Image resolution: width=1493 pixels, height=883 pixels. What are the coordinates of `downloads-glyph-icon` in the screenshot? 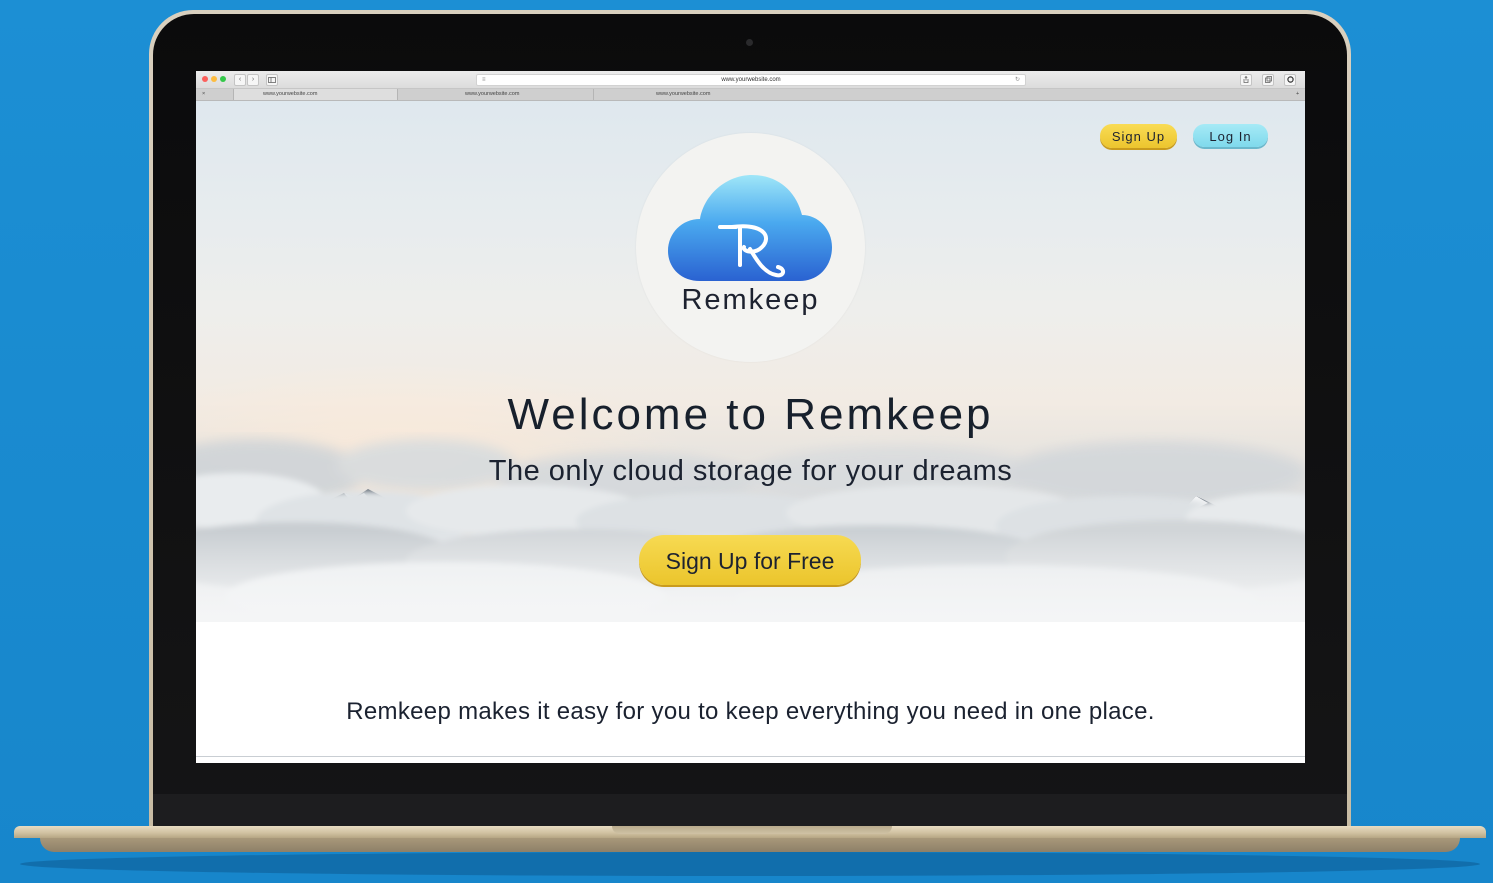 It's located at (1290, 79).